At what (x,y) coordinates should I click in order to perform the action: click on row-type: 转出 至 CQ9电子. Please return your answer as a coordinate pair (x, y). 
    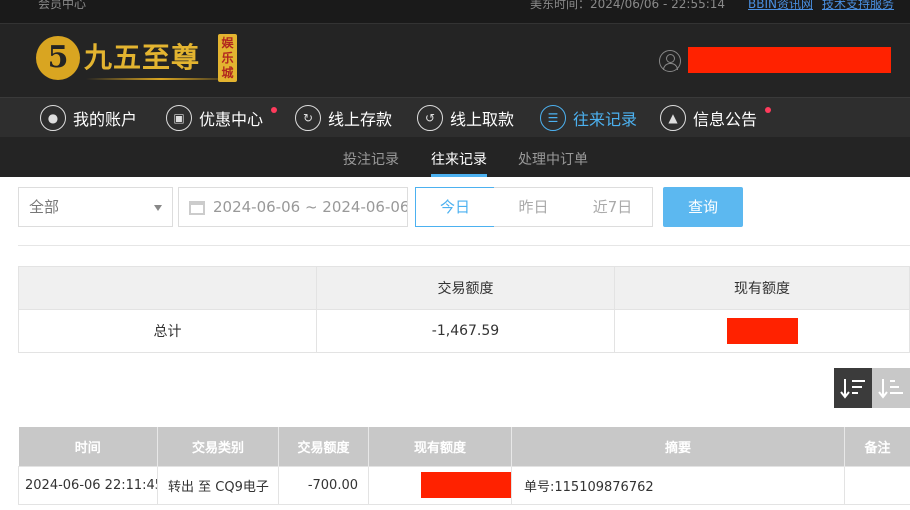
    Looking at the image, I should click on (218, 485).